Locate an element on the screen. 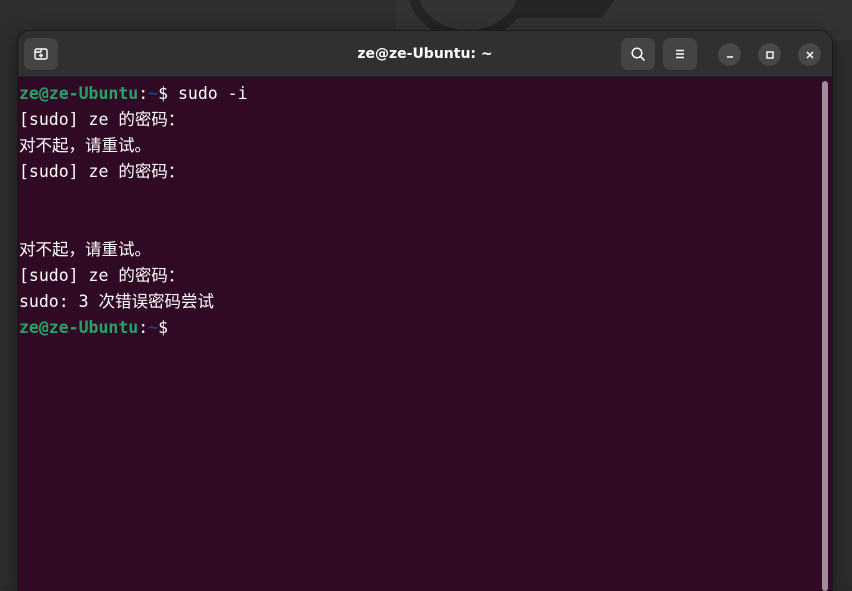  command-line: ze@ze-Ubuntu:~$ sudo -i is located at coordinates (133, 94).